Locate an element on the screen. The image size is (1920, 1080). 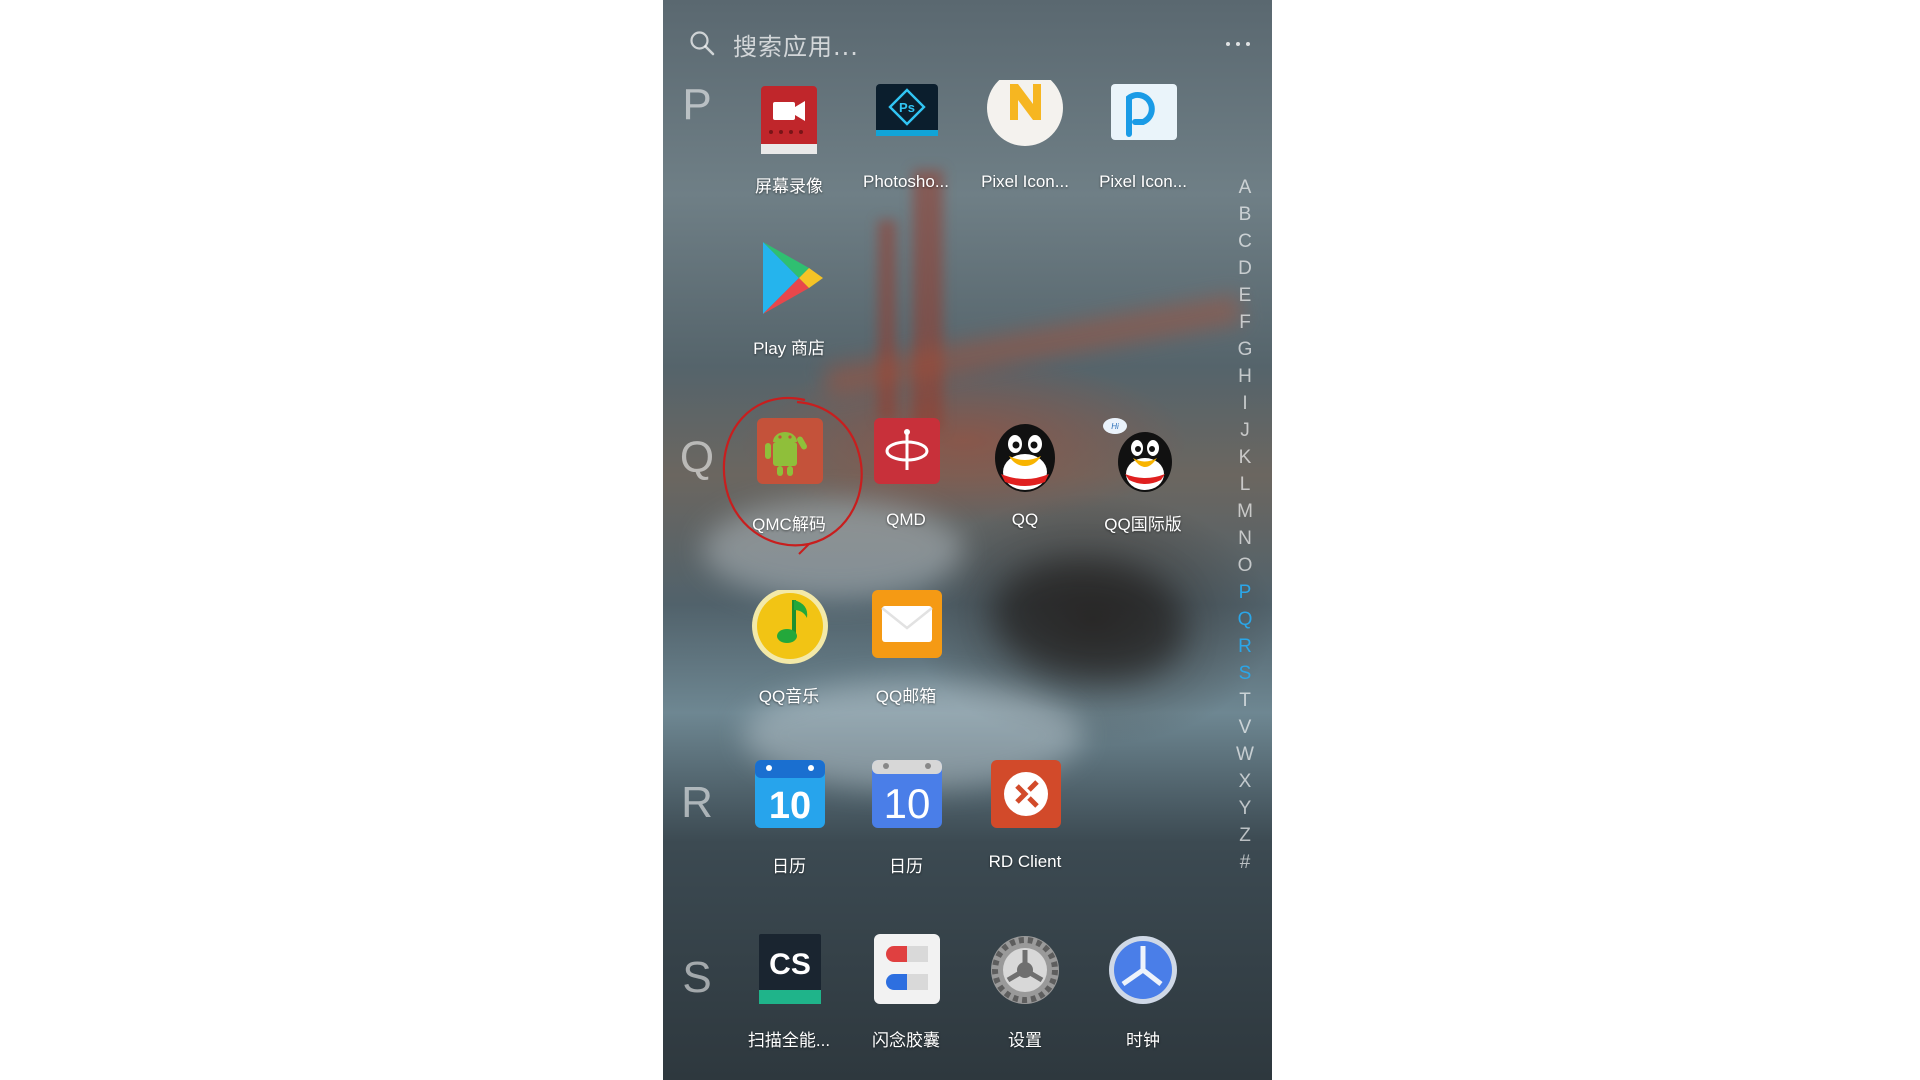
section-letter-q: Q is located at coordinates (697, 457).